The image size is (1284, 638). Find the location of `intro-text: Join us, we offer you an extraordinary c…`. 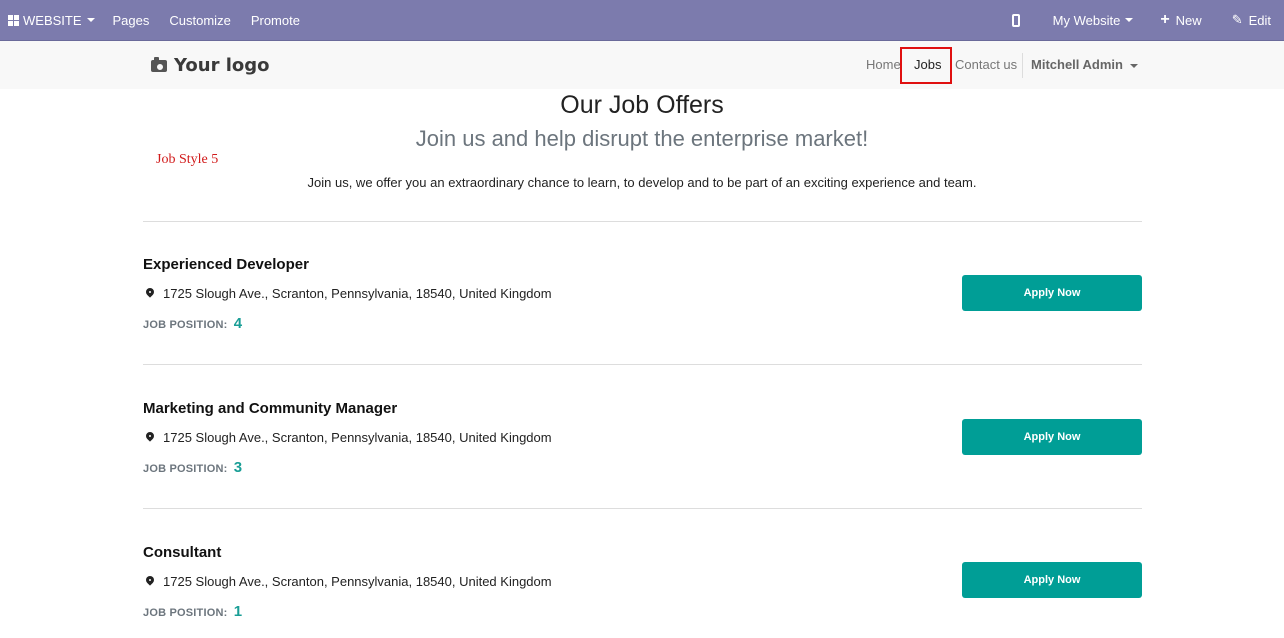

intro-text: Join us, we offer you an extraordinary c… is located at coordinates (642, 182).